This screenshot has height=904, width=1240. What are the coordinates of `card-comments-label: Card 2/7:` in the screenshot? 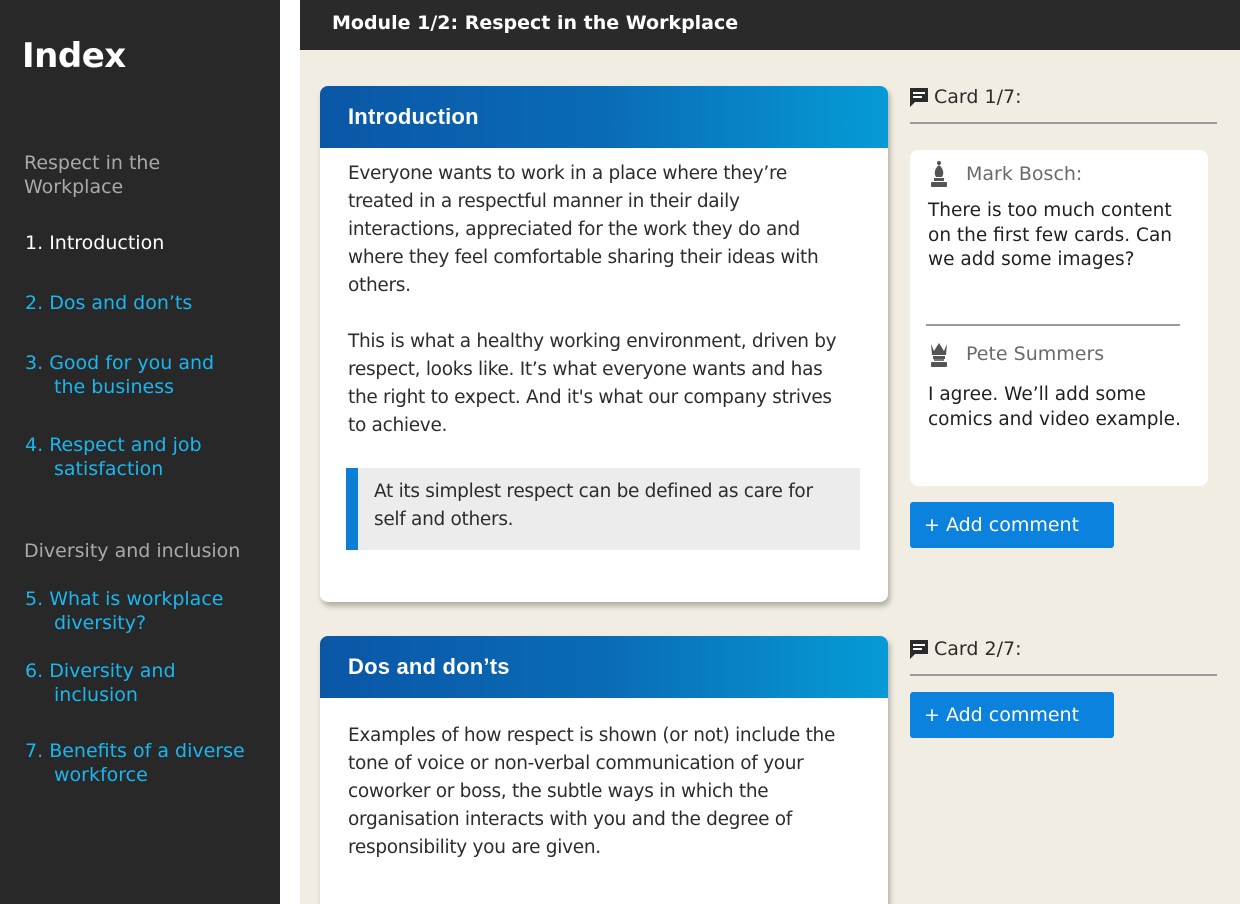 It's located at (964, 649).